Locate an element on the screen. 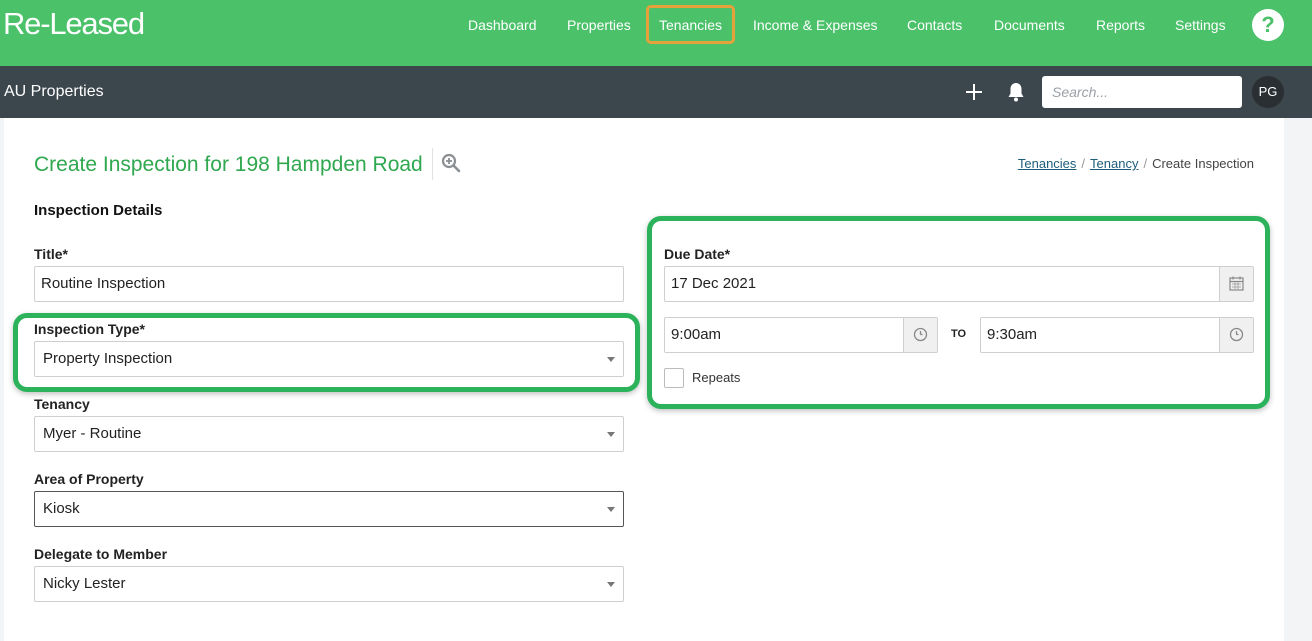 This screenshot has height=641, width=1312. tenancy-value: Myer - Routine is located at coordinates (92, 433).